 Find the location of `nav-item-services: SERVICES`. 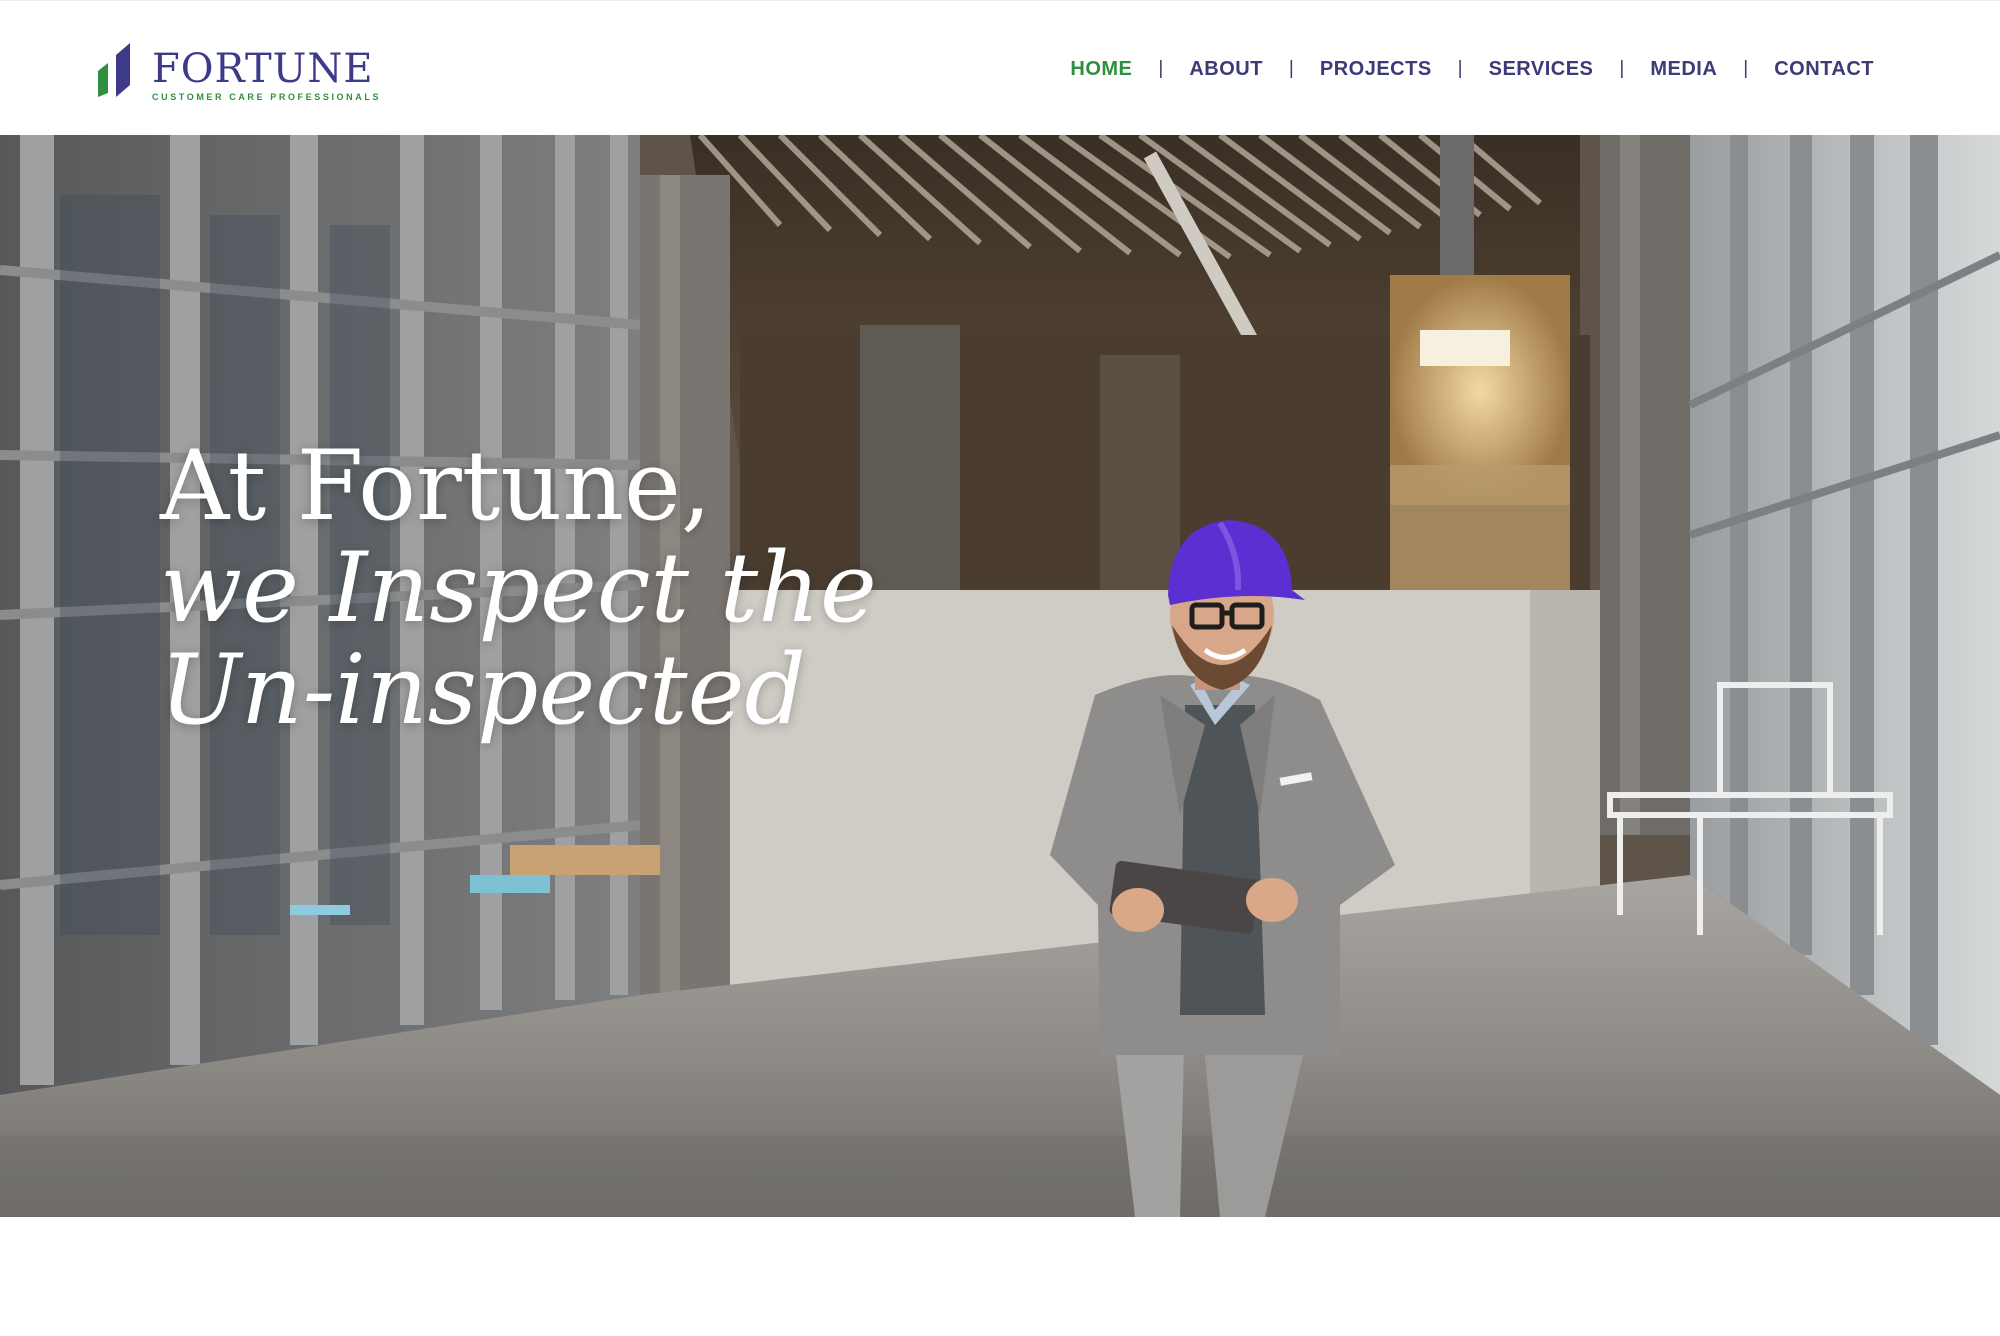

nav-item-services: SERVICES is located at coordinates (1541, 69).